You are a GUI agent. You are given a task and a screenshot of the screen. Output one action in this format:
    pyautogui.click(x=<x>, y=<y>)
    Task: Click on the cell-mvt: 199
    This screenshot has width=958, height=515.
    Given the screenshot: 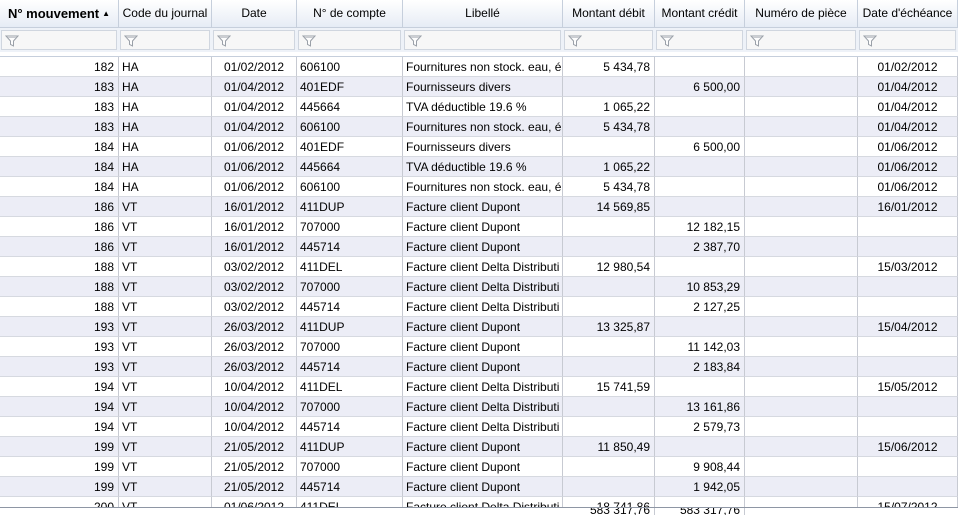 What is the action you would take?
    pyautogui.click(x=59, y=447)
    